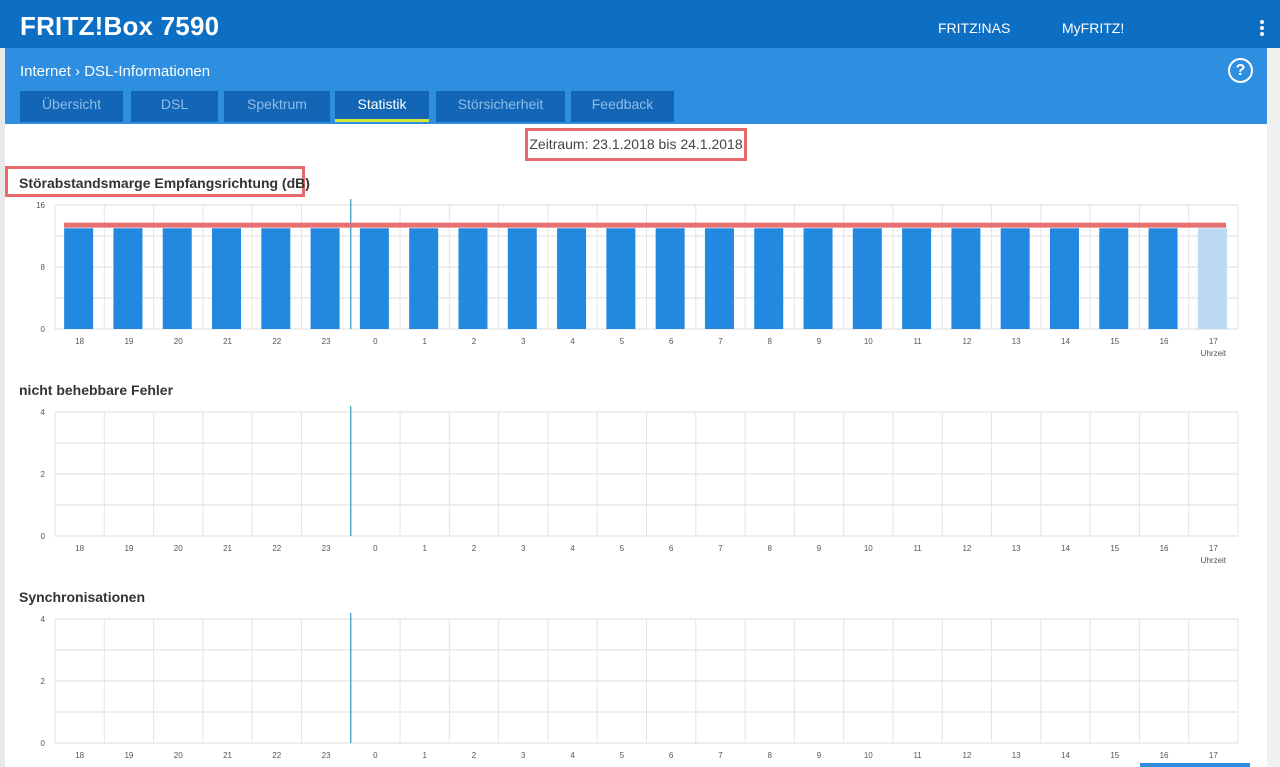  I want to click on tab-statistik: Statistik, so click(382, 106).